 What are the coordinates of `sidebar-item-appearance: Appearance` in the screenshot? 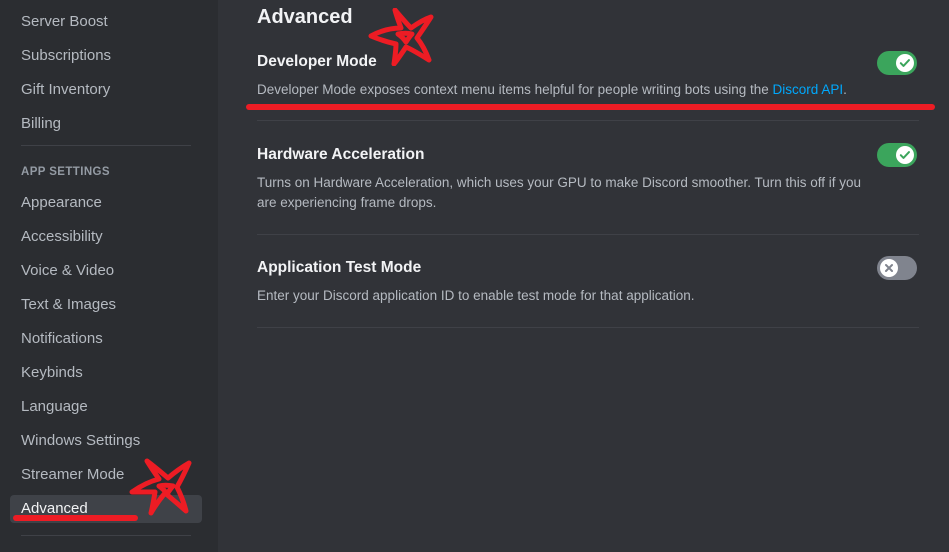 It's located at (106, 203).